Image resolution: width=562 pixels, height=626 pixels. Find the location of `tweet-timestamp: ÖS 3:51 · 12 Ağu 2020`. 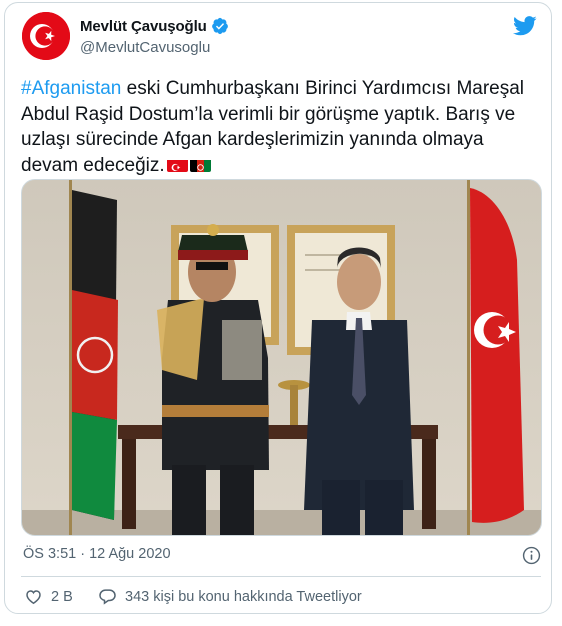

tweet-timestamp: ÖS 3:51 · 12 Ağu 2020 is located at coordinates (97, 554).